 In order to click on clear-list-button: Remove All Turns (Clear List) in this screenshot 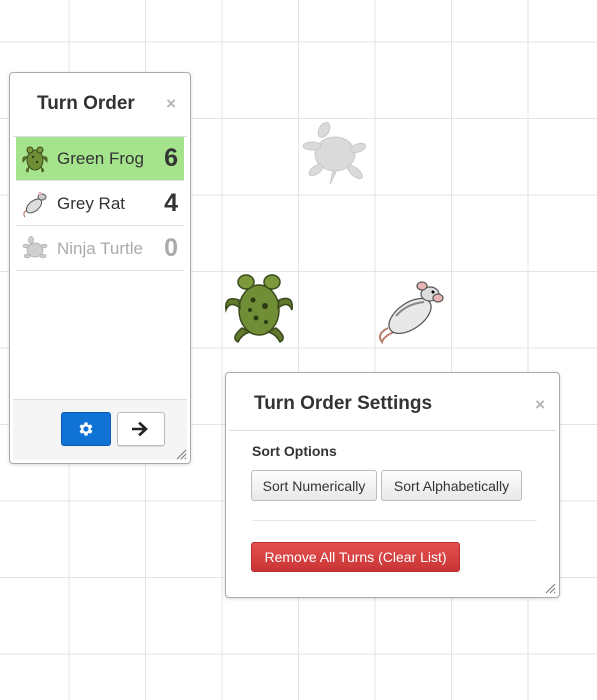, I will do `click(355, 557)`.